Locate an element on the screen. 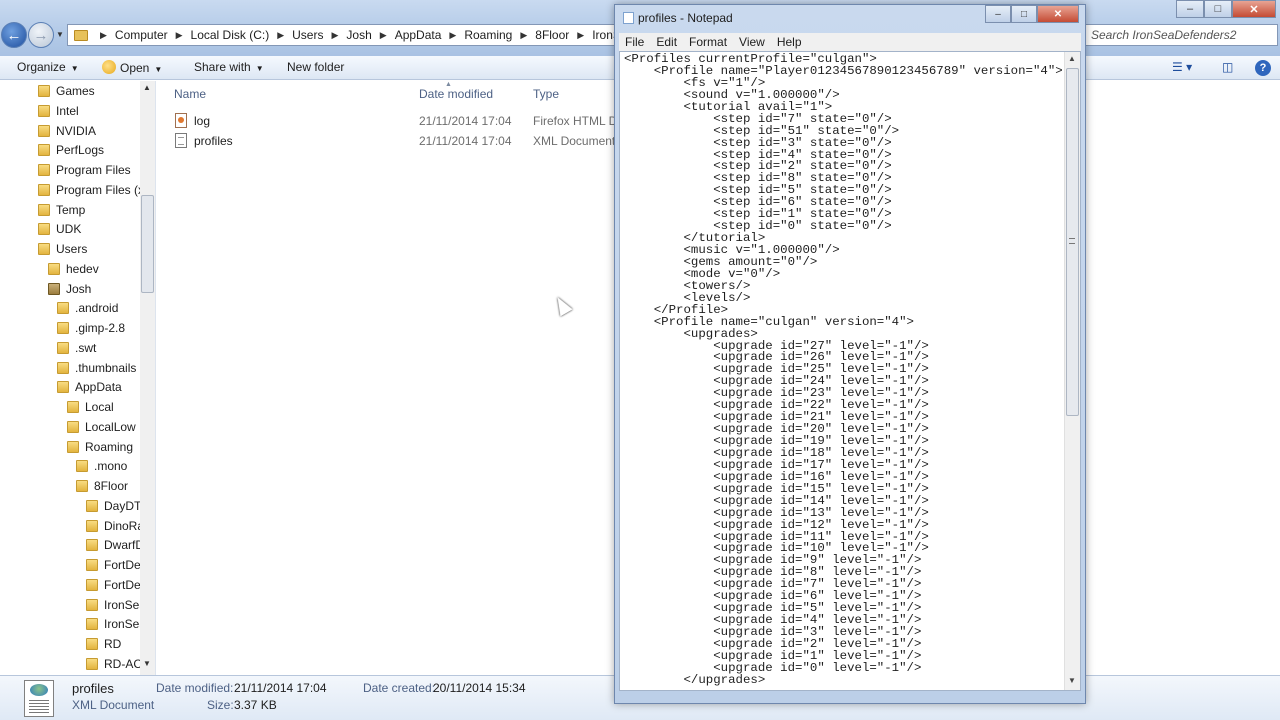 The height and width of the screenshot is (720, 1280). tree-item: LocalLow is located at coordinates (101, 427).